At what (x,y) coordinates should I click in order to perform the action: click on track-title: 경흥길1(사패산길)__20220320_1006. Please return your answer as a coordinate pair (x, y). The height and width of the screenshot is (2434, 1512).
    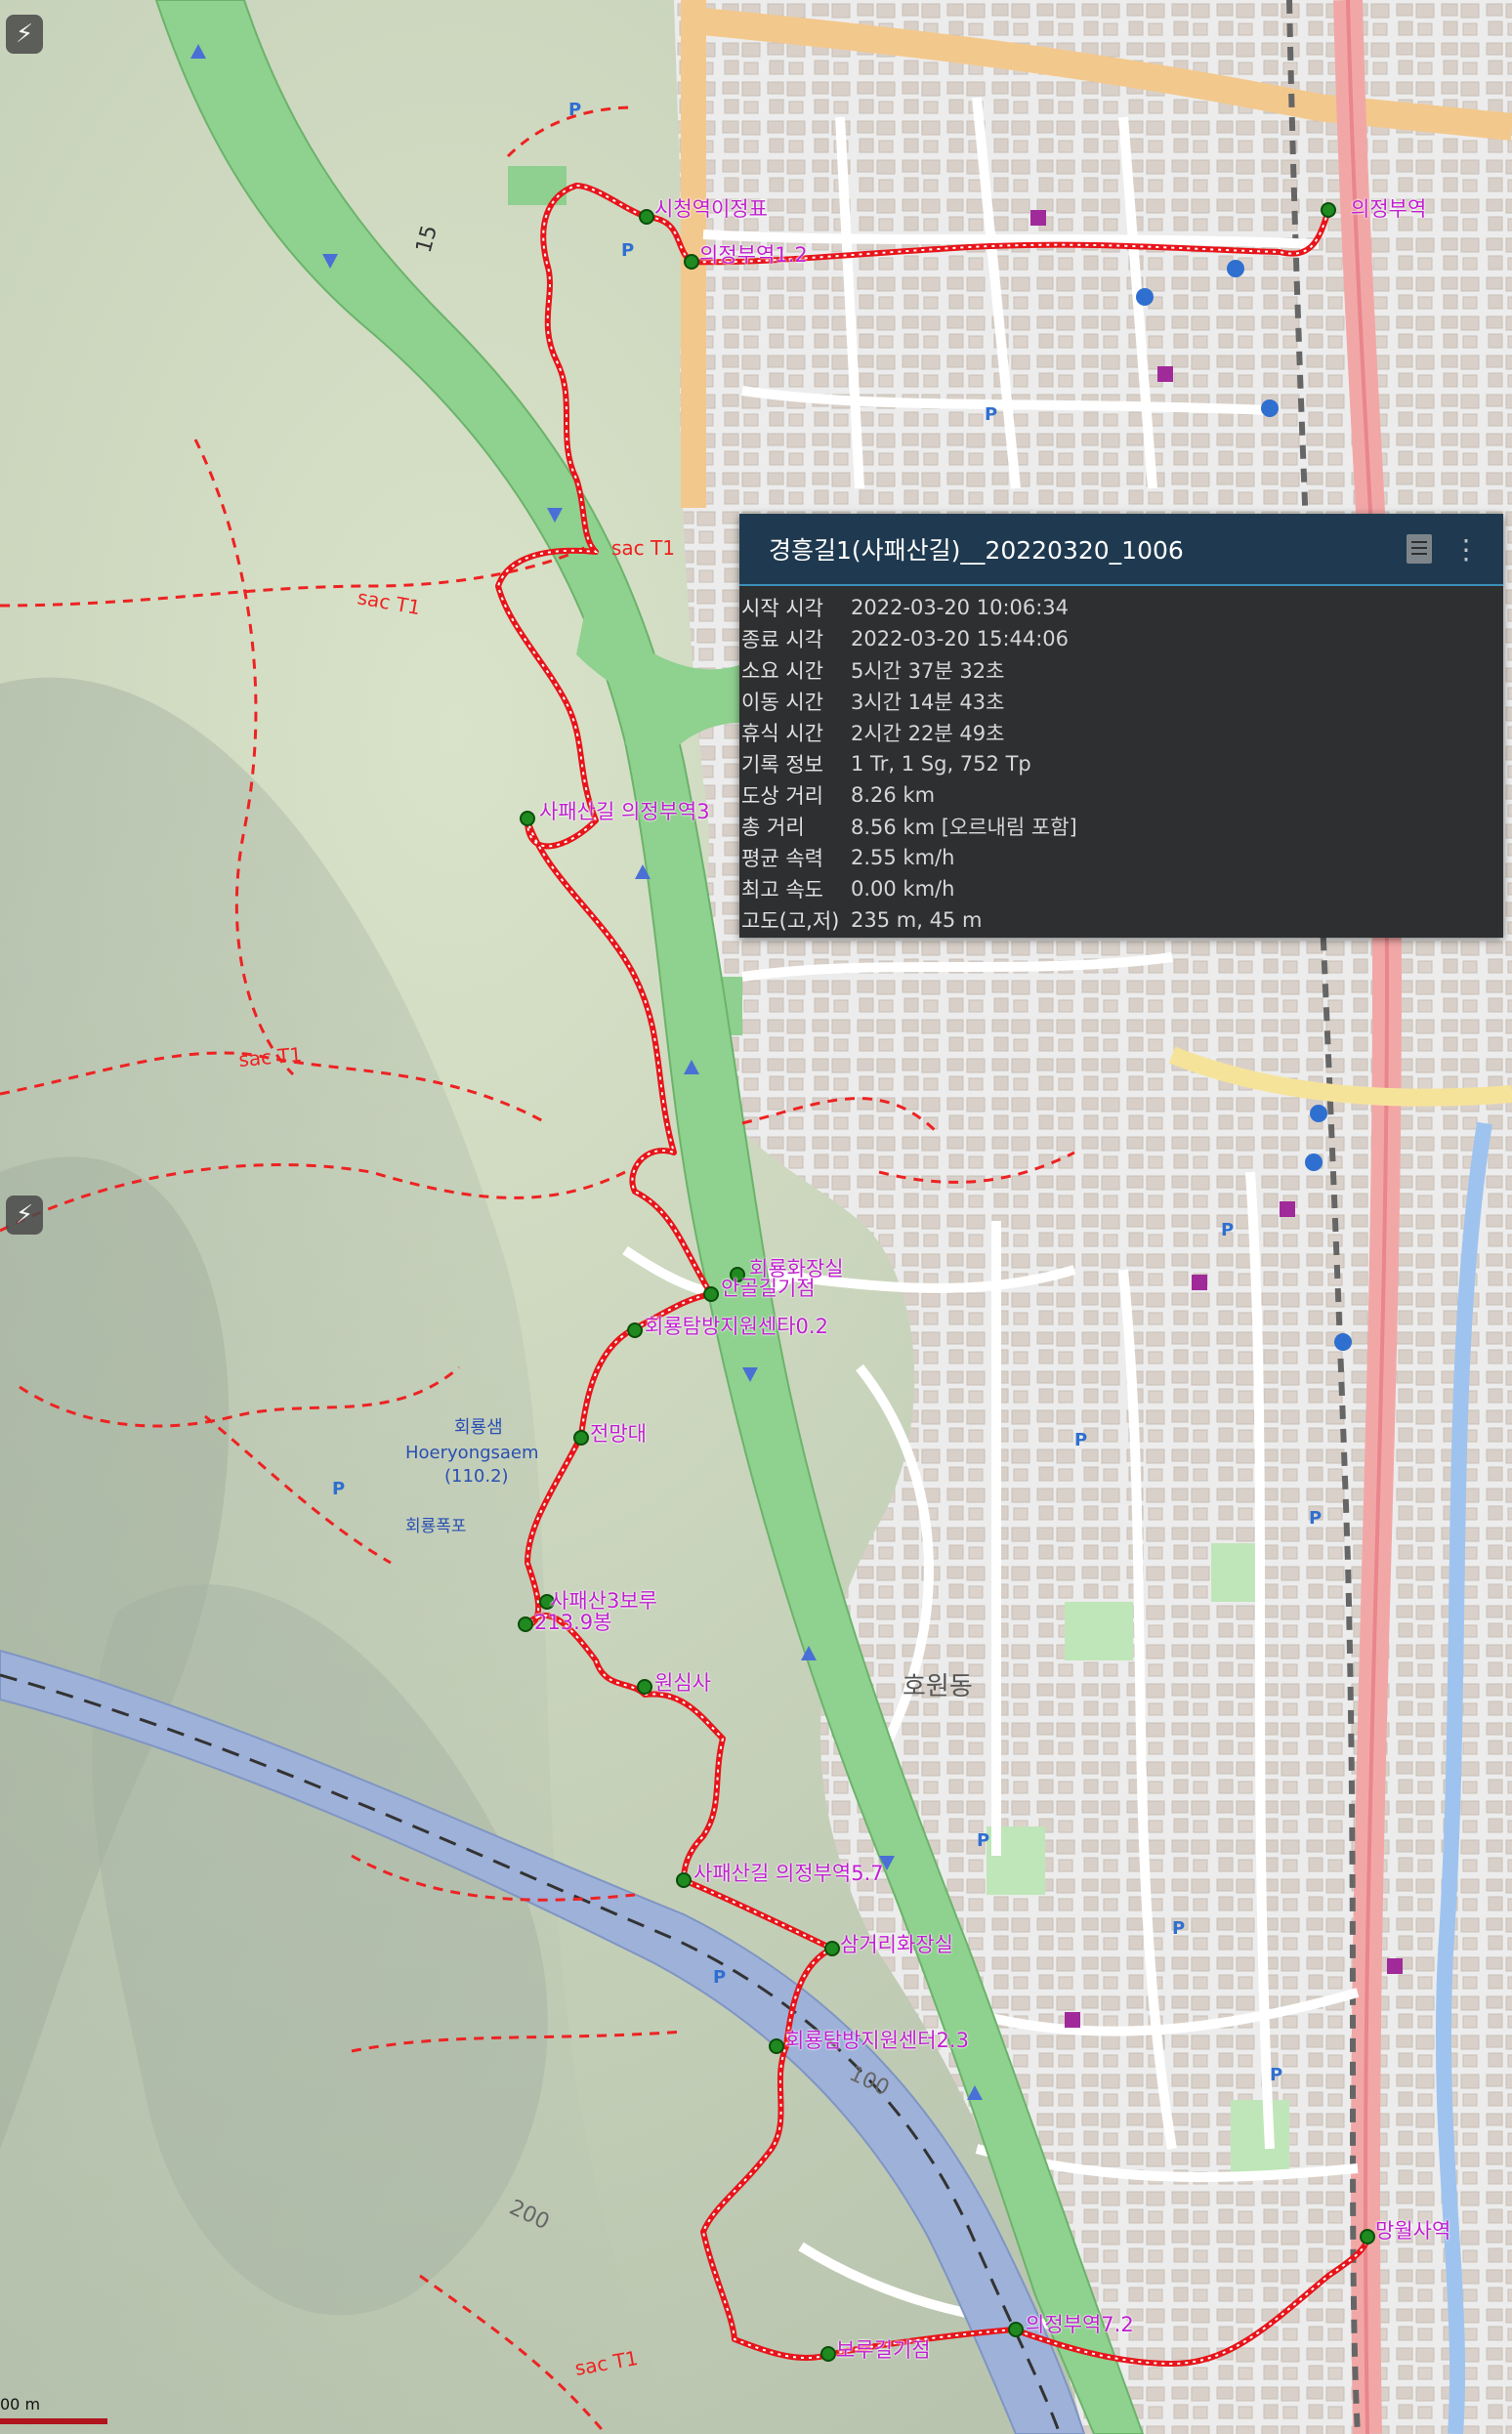
    Looking at the image, I should click on (976, 550).